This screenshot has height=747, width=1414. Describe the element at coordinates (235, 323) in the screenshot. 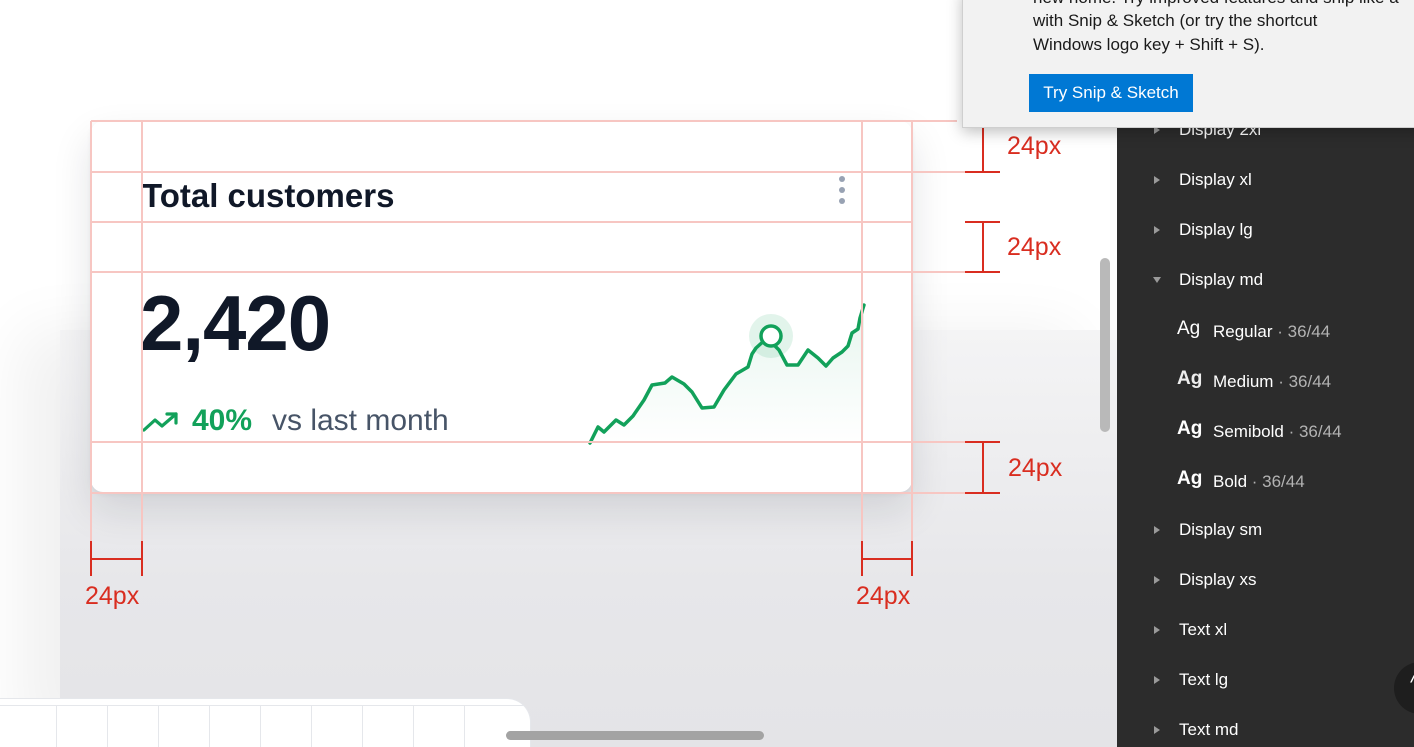

I see `metric-value: 2,420` at that location.